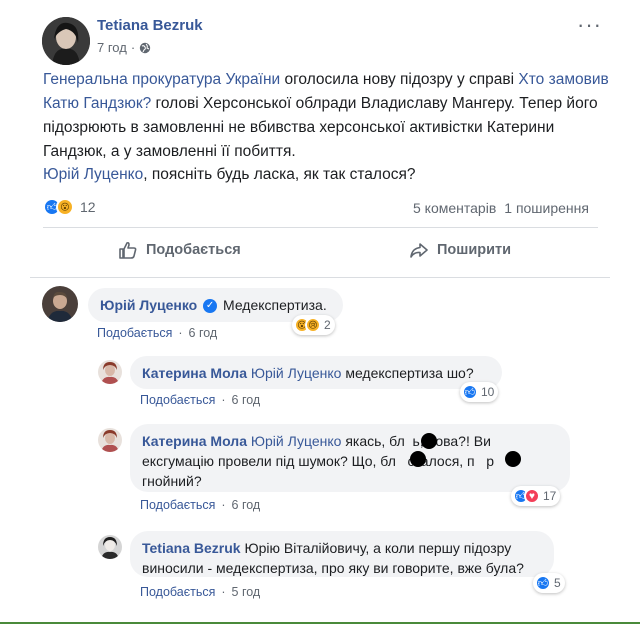  I want to click on post-body-text1: оголосила нову підозру у справі, so click(399, 79).